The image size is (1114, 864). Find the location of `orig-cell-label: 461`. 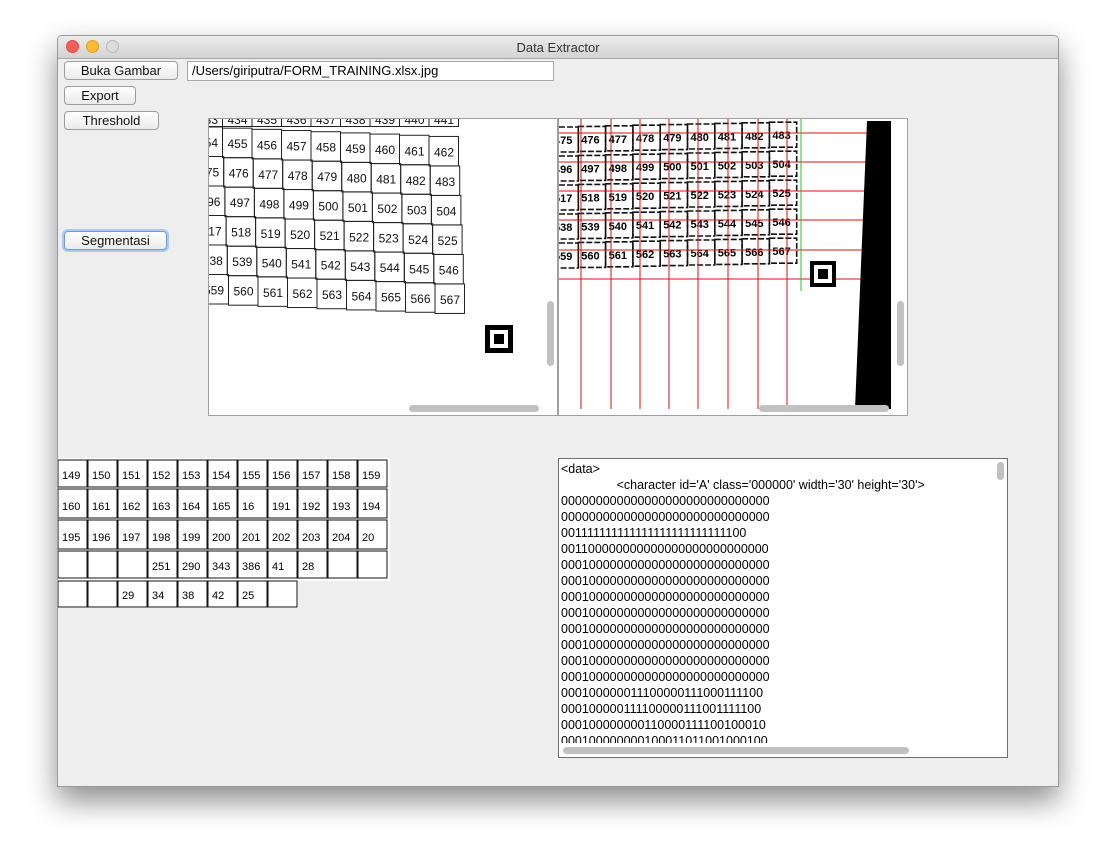

orig-cell-label: 461 is located at coordinates (415, 151).